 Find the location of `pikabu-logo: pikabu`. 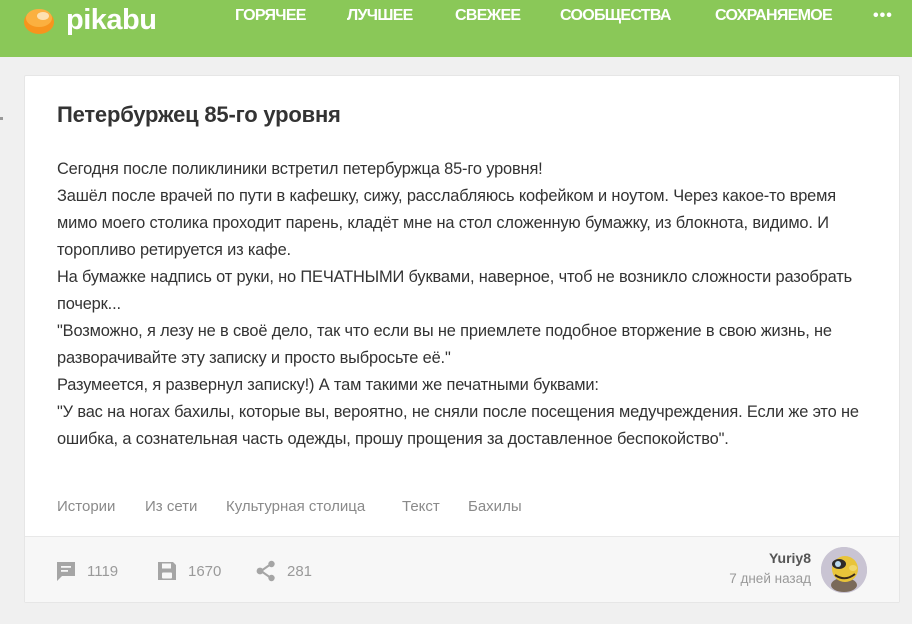

pikabu-logo: pikabu is located at coordinates (102, 20).